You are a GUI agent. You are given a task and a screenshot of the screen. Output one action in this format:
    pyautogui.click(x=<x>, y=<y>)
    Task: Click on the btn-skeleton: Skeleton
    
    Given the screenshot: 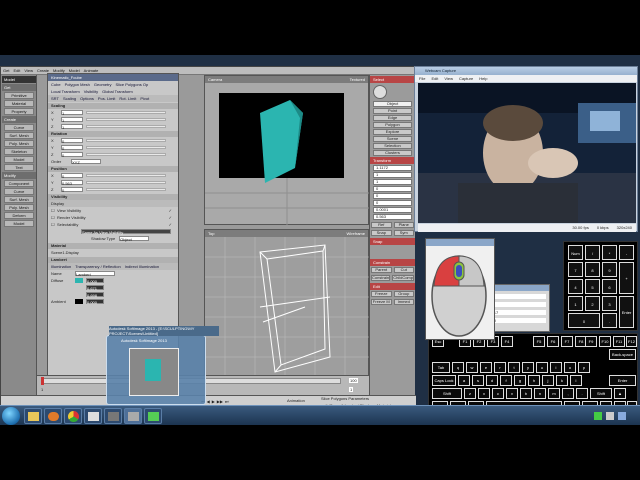 What is the action you would take?
    pyautogui.click(x=19, y=151)
    